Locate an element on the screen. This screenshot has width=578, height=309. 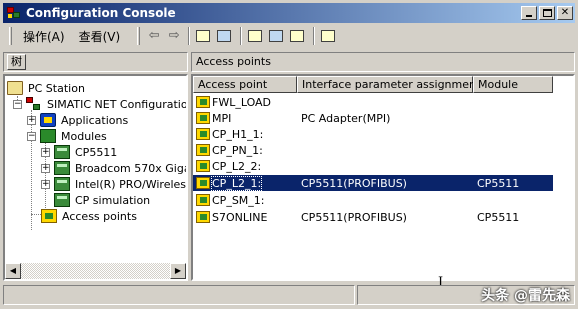
tree-item-simatic-net-configuration: − SIMATIC NET Configuration is located at coordinates (99, 104).